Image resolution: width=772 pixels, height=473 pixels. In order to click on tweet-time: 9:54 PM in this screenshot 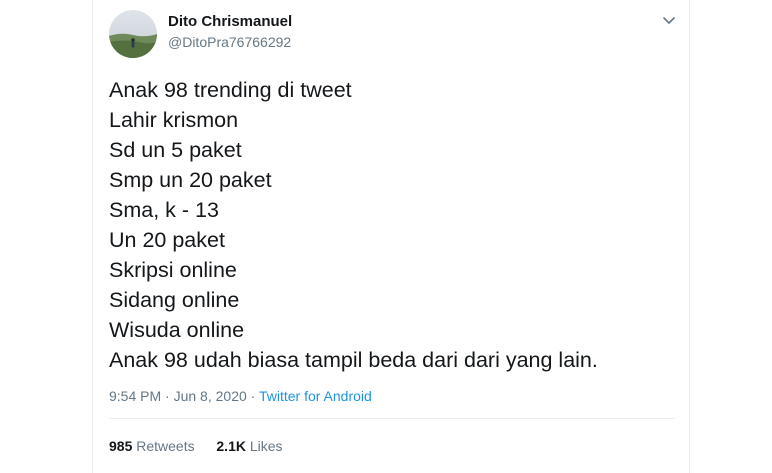, I will do `click(135, 396)`.